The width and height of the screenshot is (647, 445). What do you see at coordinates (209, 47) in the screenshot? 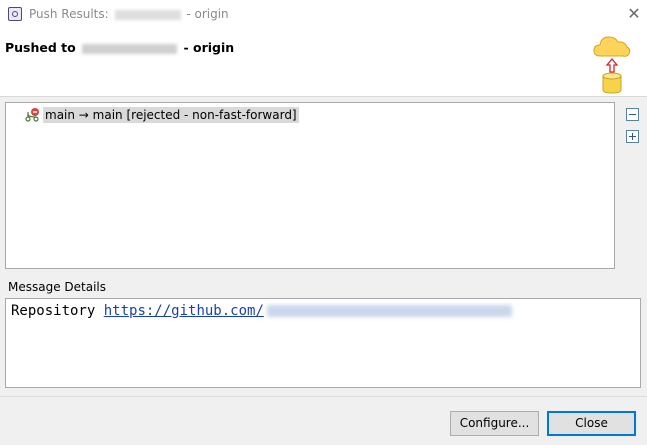
I see `pushed-suffix: - origin` at bounding box center [209, 47].